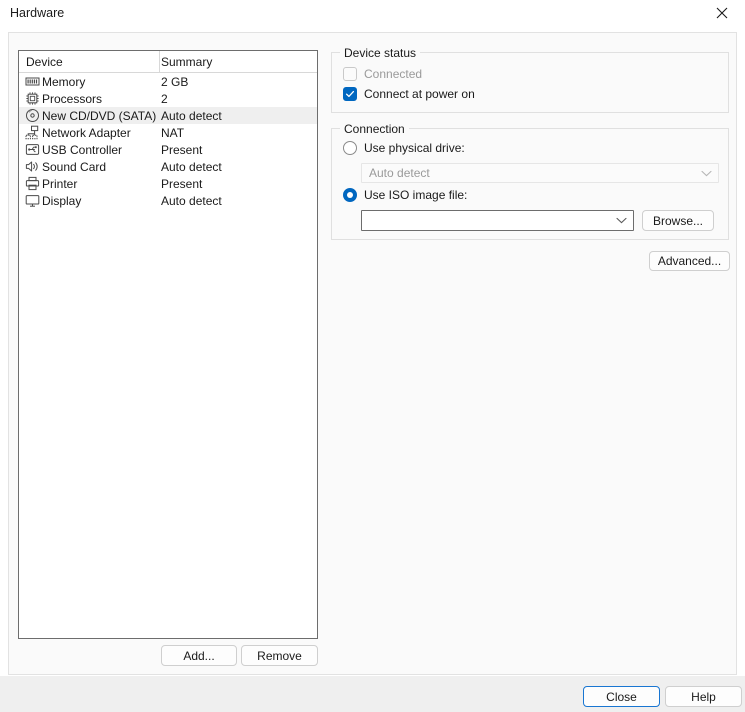 This screenshot has height=712, width=745. What do you see at coordinates (350, 148) in the screenshot?
I see `use-physical-drive-radio` at bounding box center [350, 148].